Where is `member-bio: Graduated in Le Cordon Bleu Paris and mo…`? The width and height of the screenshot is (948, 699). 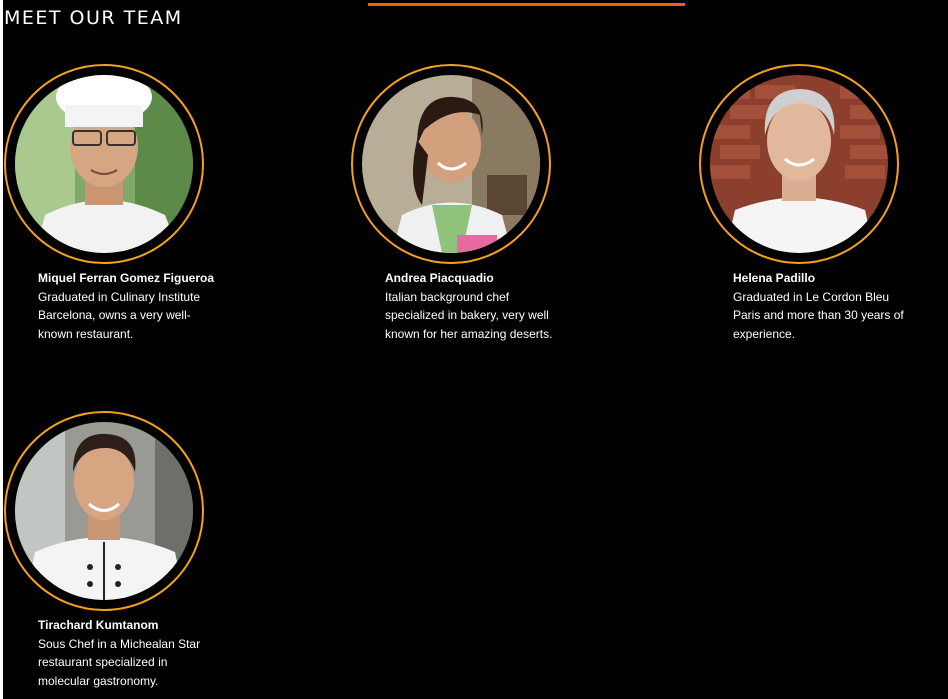 member-bio: Graduated in Le Cordon Bleu Paris and mo… is located at coordinates (818, 315).